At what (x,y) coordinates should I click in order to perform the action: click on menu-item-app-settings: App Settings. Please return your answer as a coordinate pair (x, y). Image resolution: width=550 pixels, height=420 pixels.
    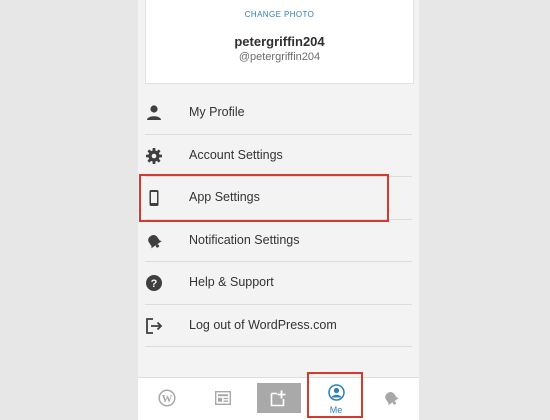
    Looking at the image, I should click on (278, 198).